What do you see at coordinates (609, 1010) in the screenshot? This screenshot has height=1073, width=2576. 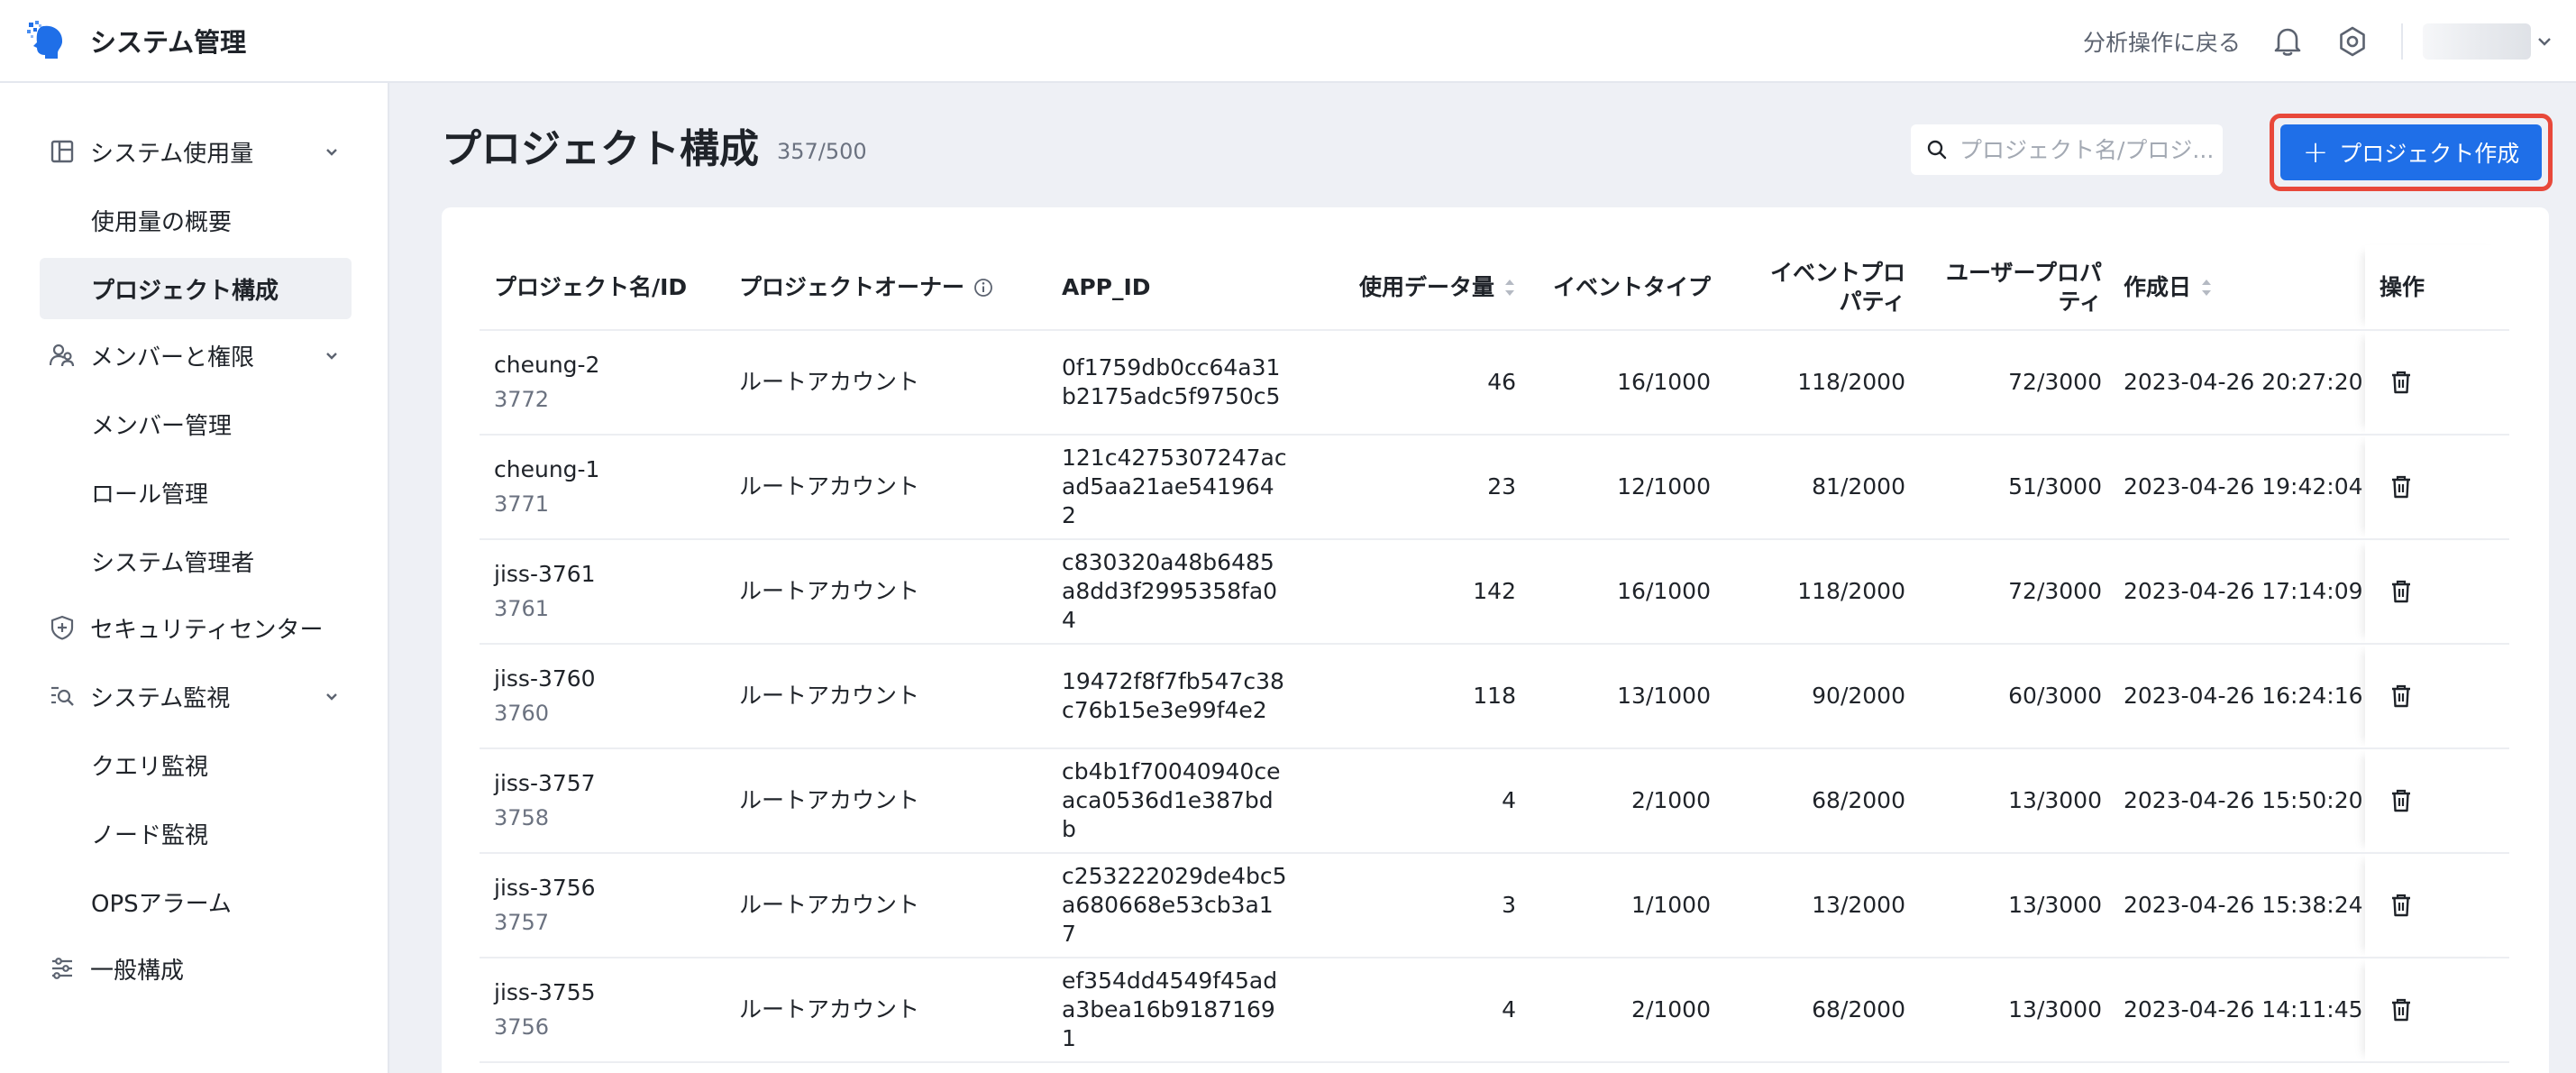 I see `cell-project-name: jiss-3755 3756` at bounding box center [609, 1010].